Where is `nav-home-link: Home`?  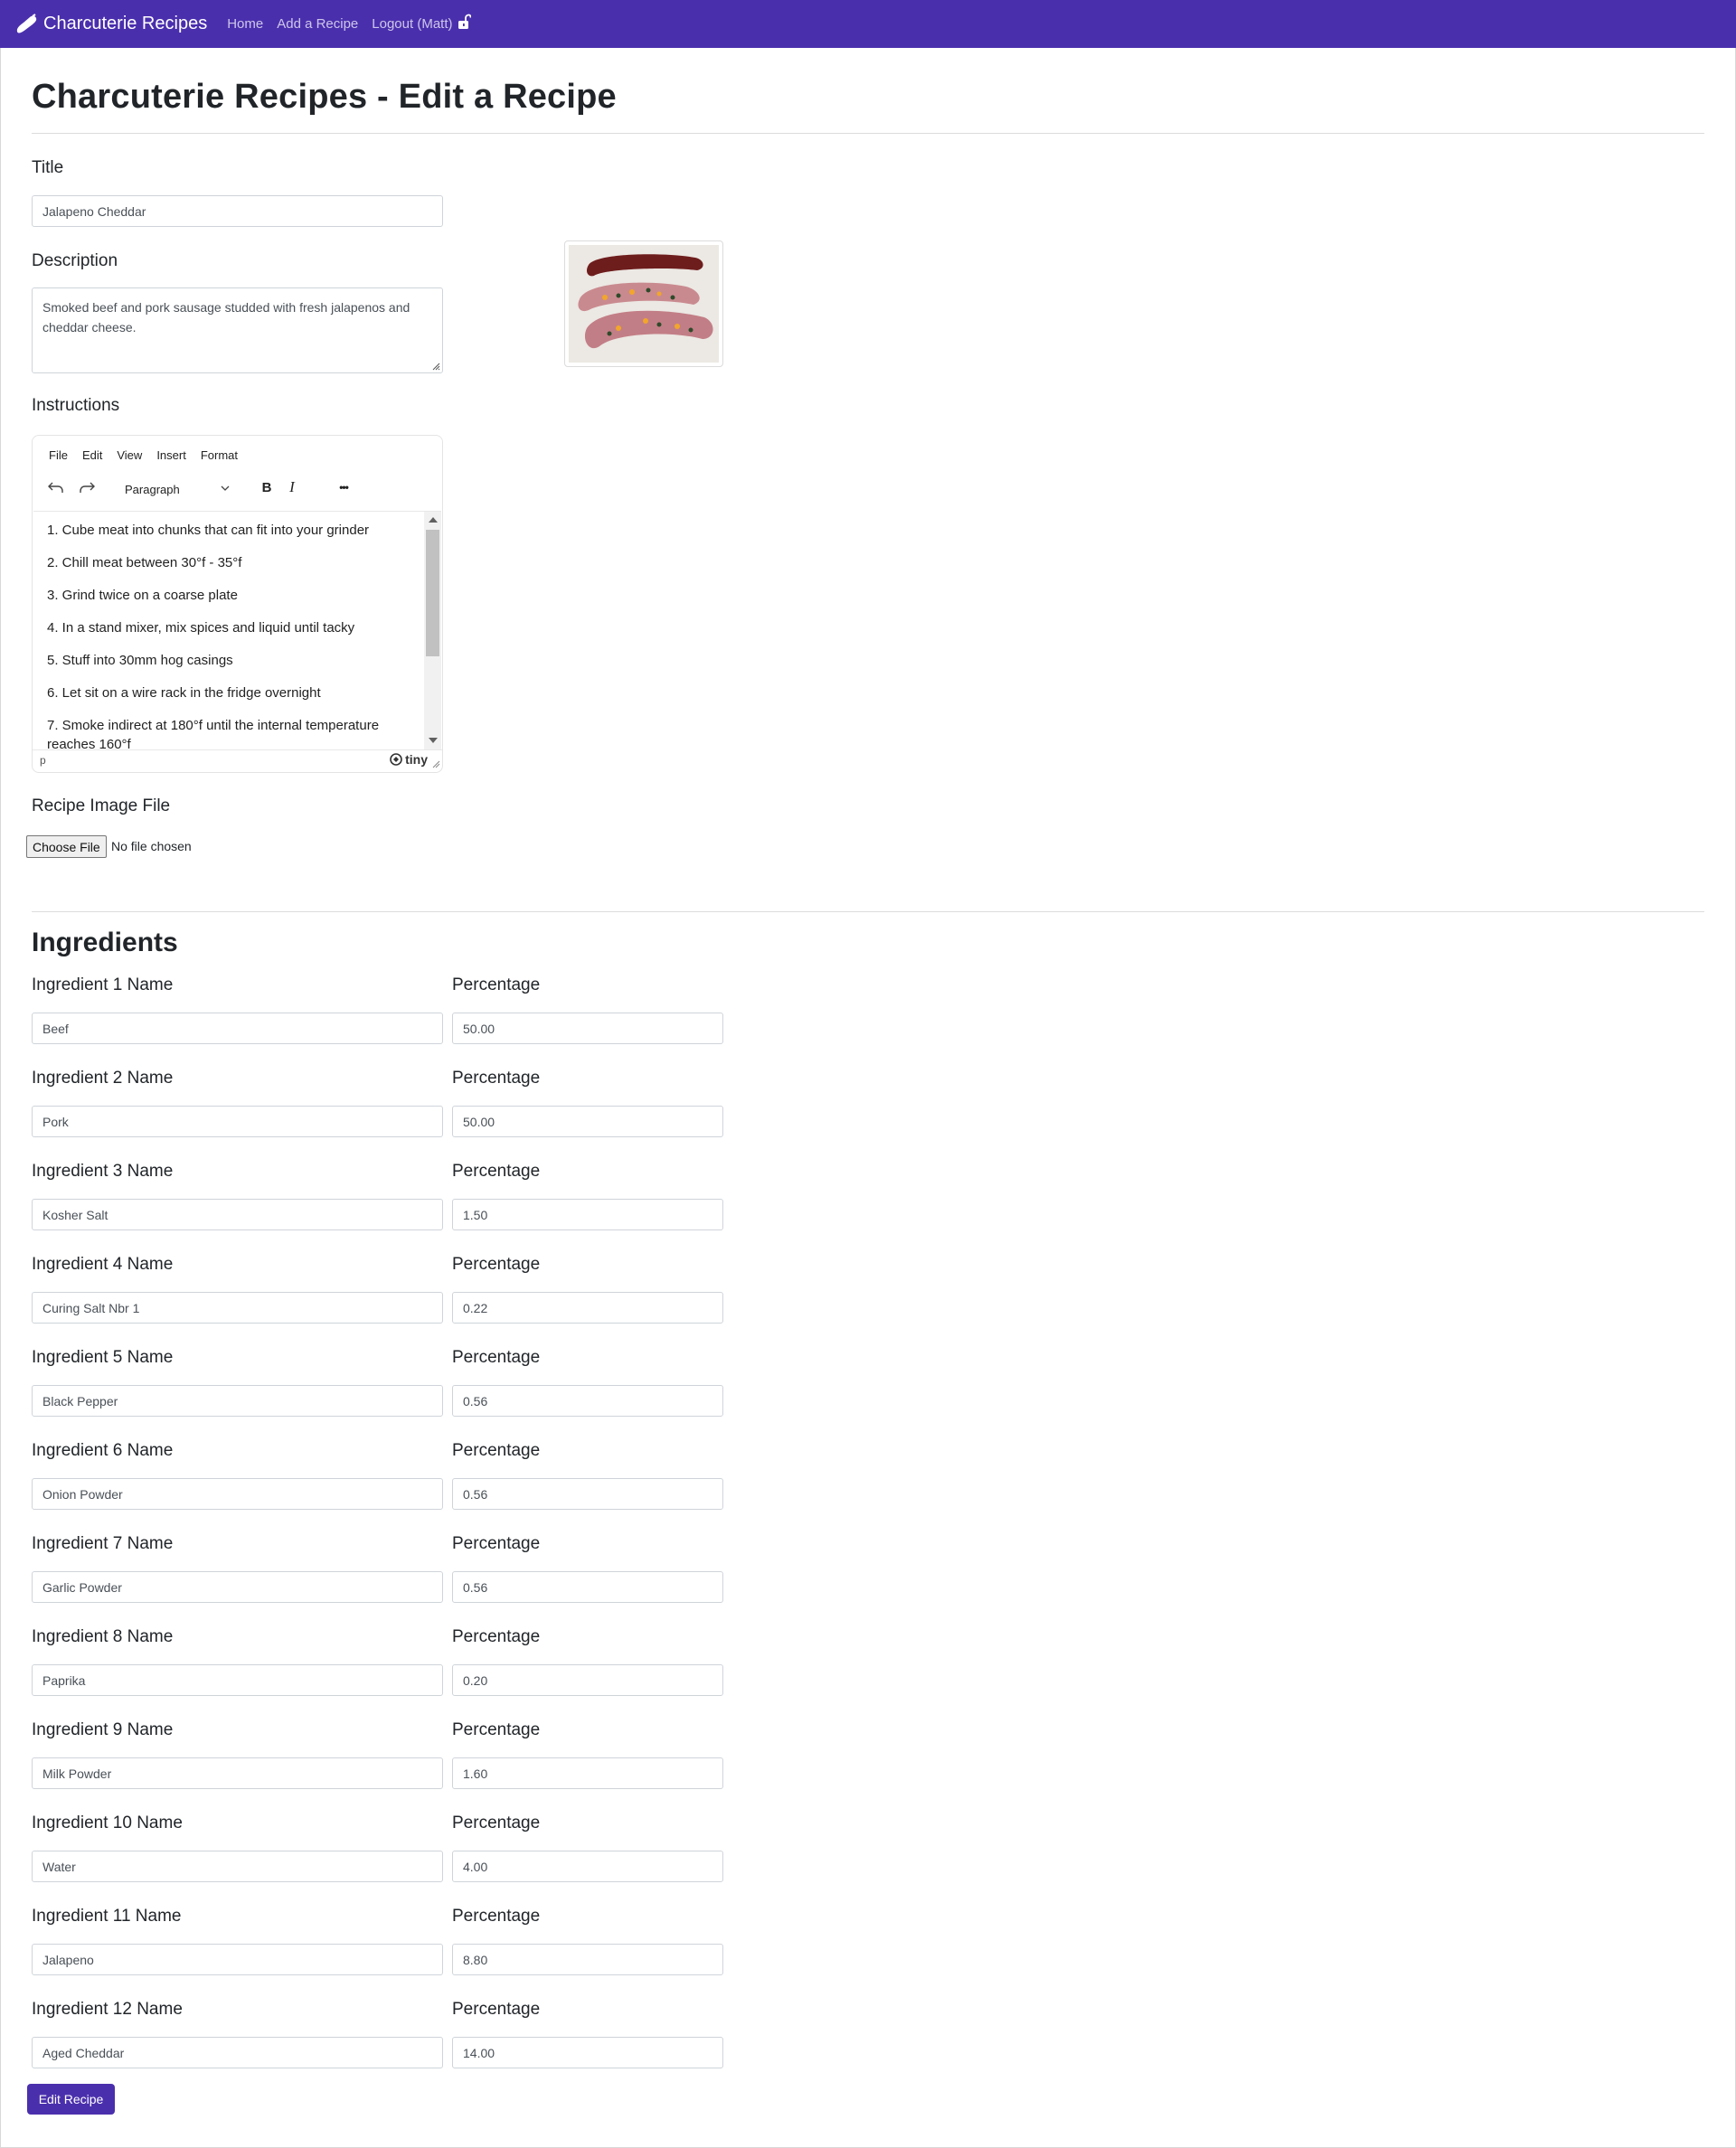
nav-home-link: Home is located at coordinates (245, 24).